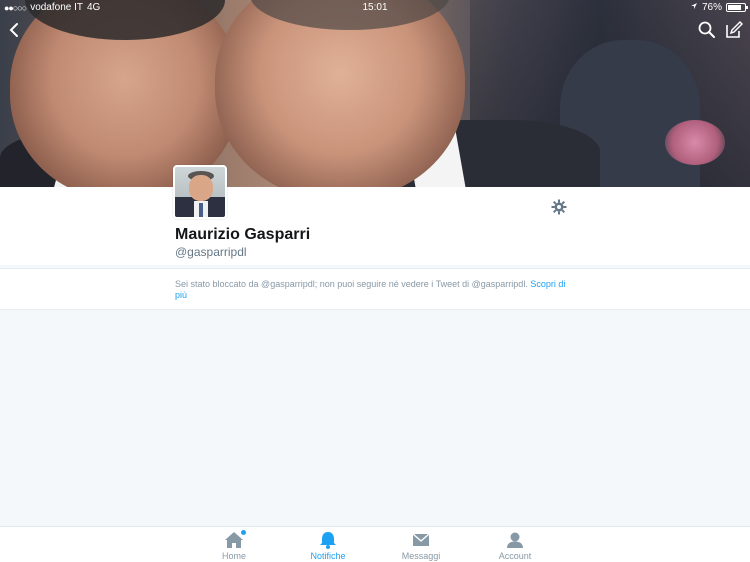  Describe the element at coordinates (421, 540) in the screenshot. I see `envelope-icon` at that location.